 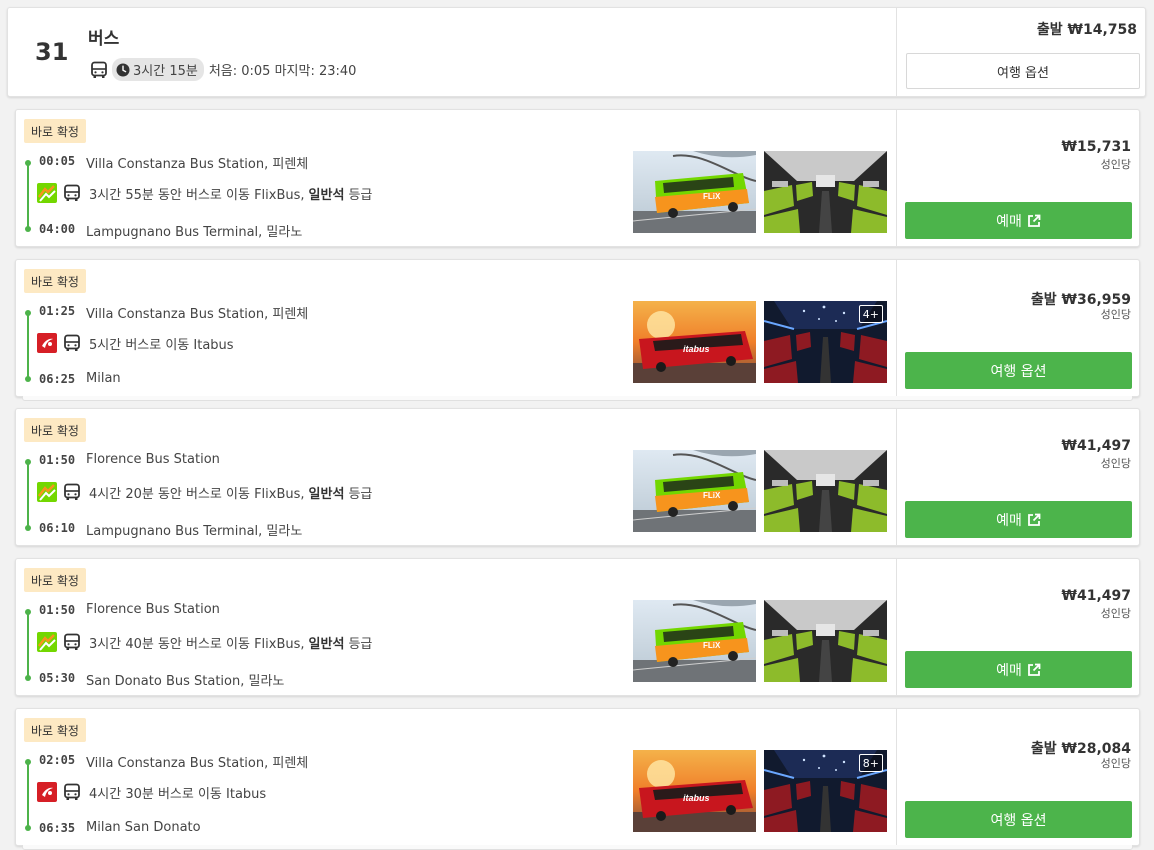 What do you see at coordinates (57, 229) in the screenshot?
I see `arrive-time: 04:00` at bounding box center [57, 229].